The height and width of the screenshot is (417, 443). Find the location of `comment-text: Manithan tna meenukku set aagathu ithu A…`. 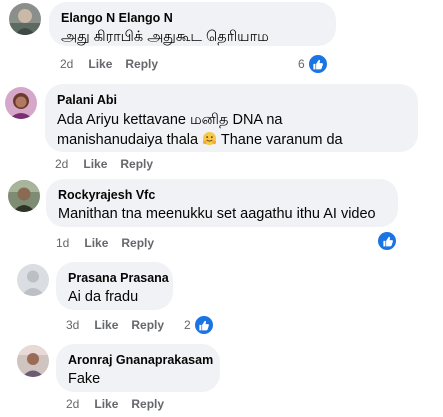

comment-text: Manithan tna meenukku set aagathu ithu A… is located at coordinates (217, 214).